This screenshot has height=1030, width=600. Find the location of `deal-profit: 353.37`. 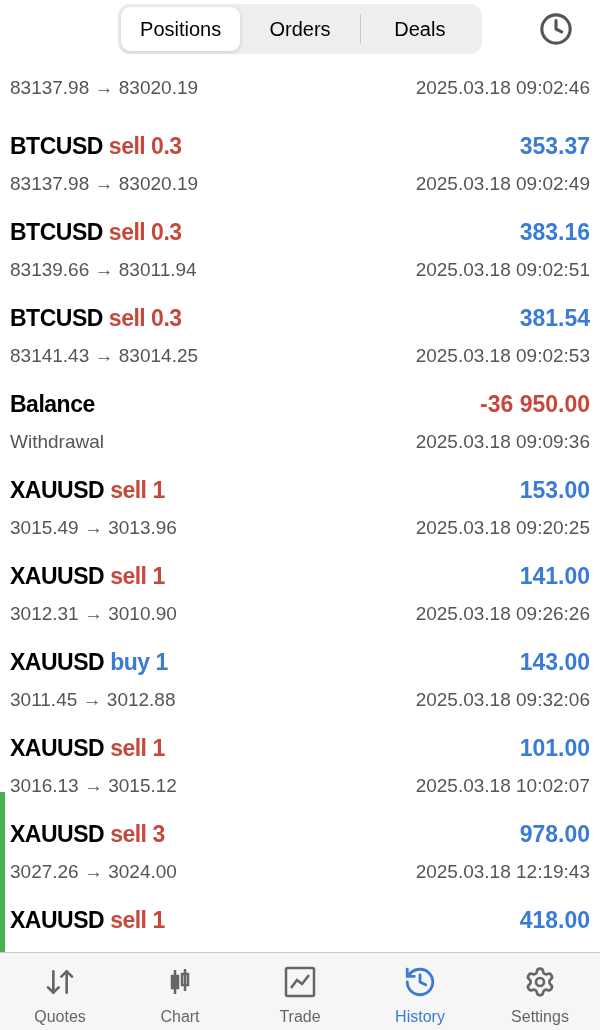

deal-profit: 353.37 is located at coordinates (554, 146).